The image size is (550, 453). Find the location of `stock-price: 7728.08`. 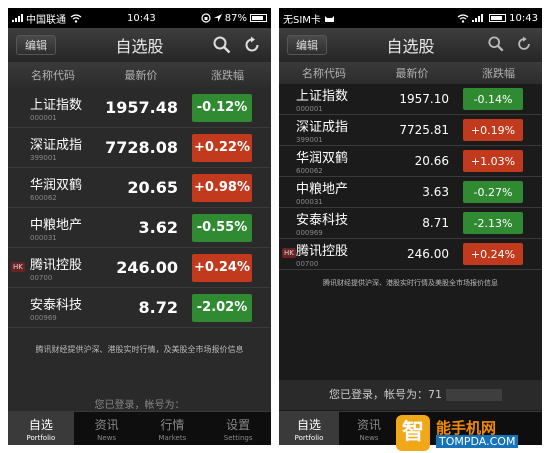

stock-price: 7728.08 is located at coordinates (141, 147).